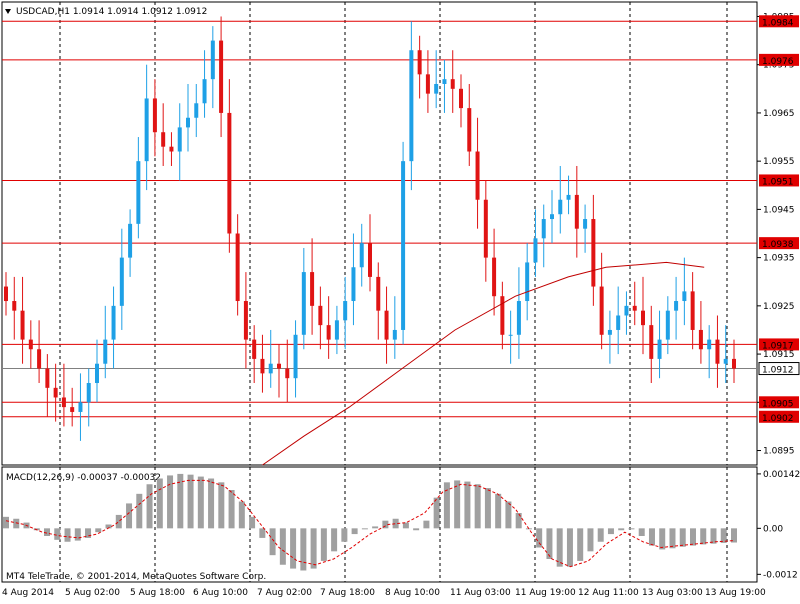  Describe the element at coordinates (778, 346) in the screenshot. I see `level-price-label: 1.0917` at that location.